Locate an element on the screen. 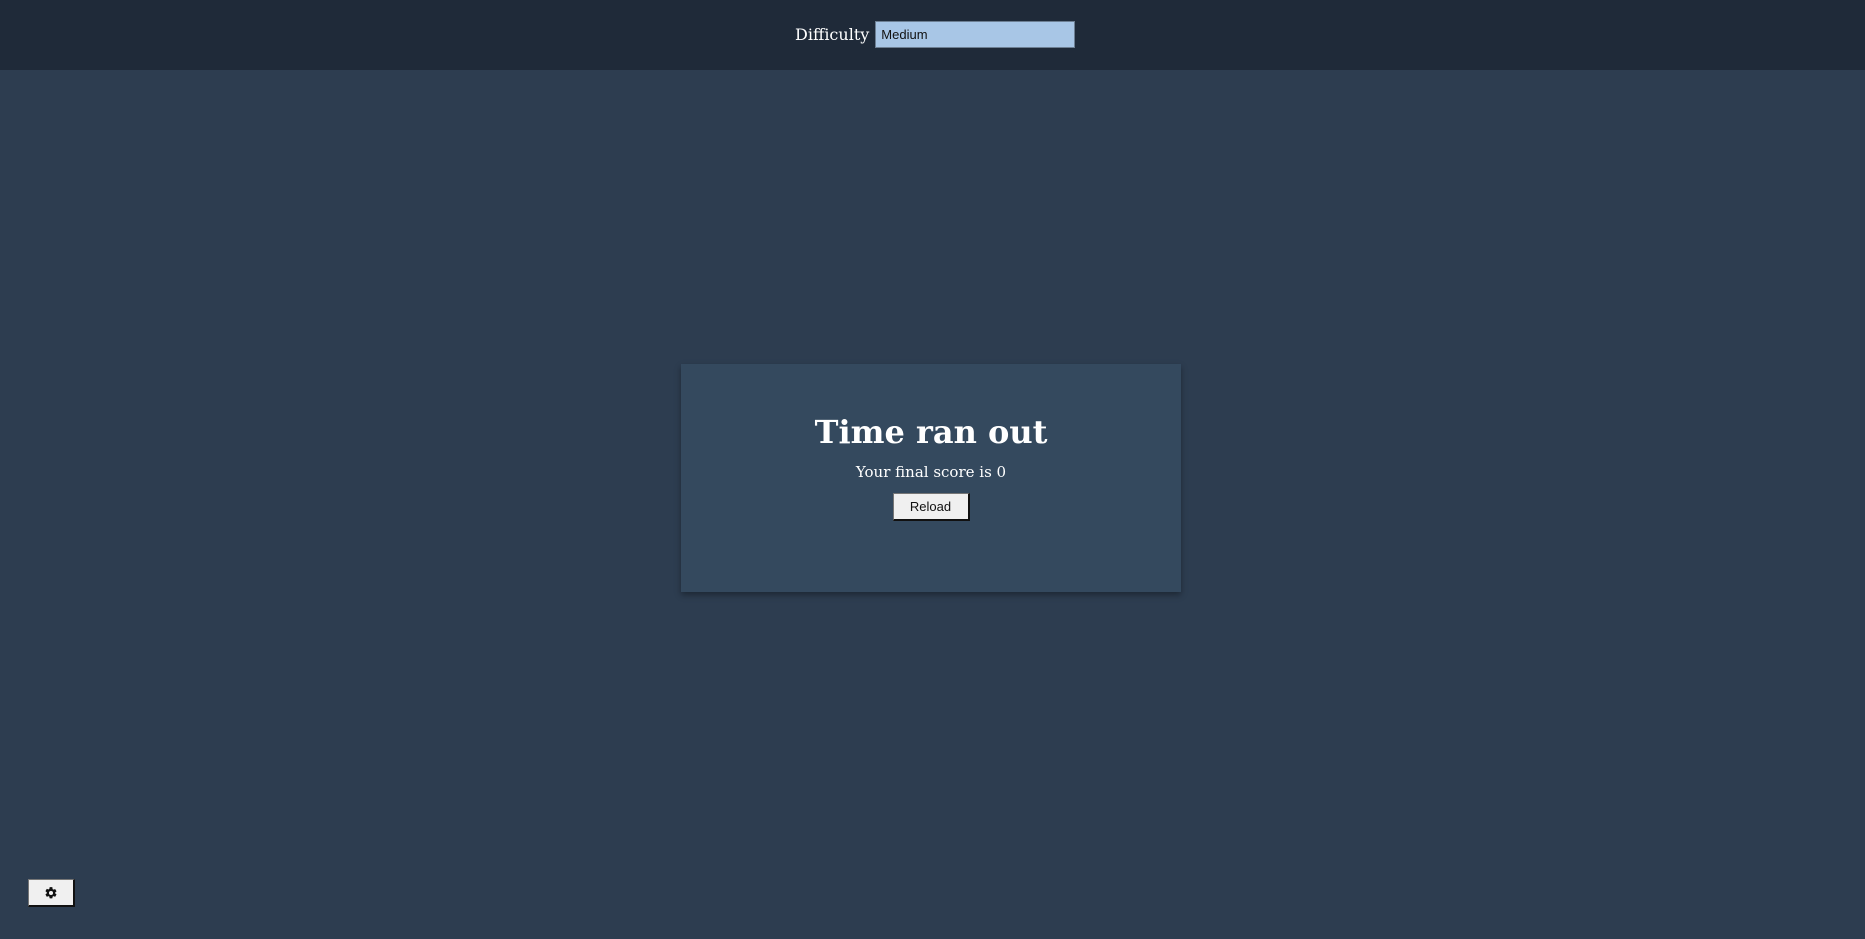 The image size is (1865, 939). difficulty-label: Difficulty is located at coordinates (832, 34).